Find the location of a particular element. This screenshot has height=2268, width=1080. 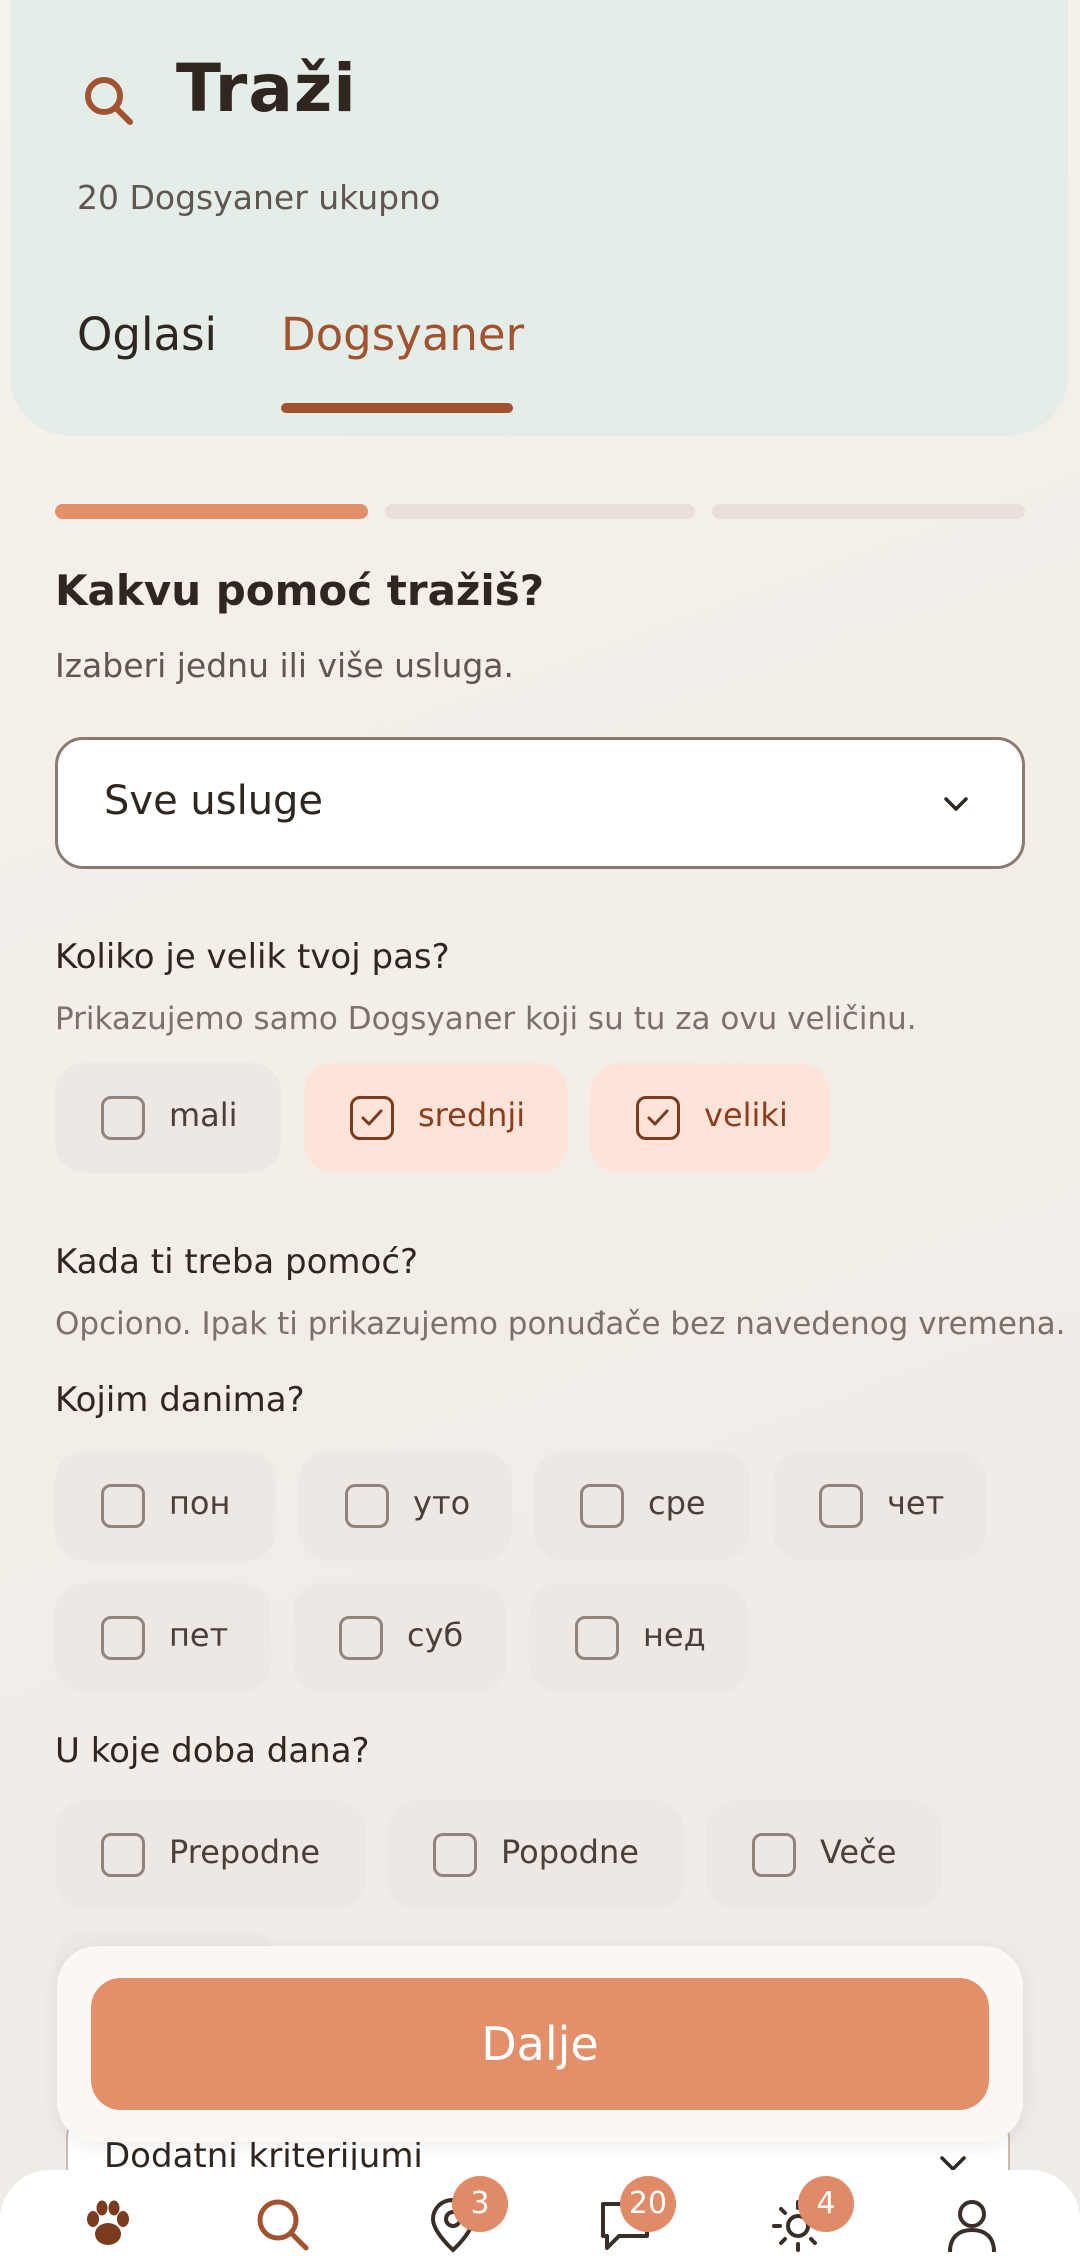

bottom-action-card: Dalje is located at coordinates (540, 2044).